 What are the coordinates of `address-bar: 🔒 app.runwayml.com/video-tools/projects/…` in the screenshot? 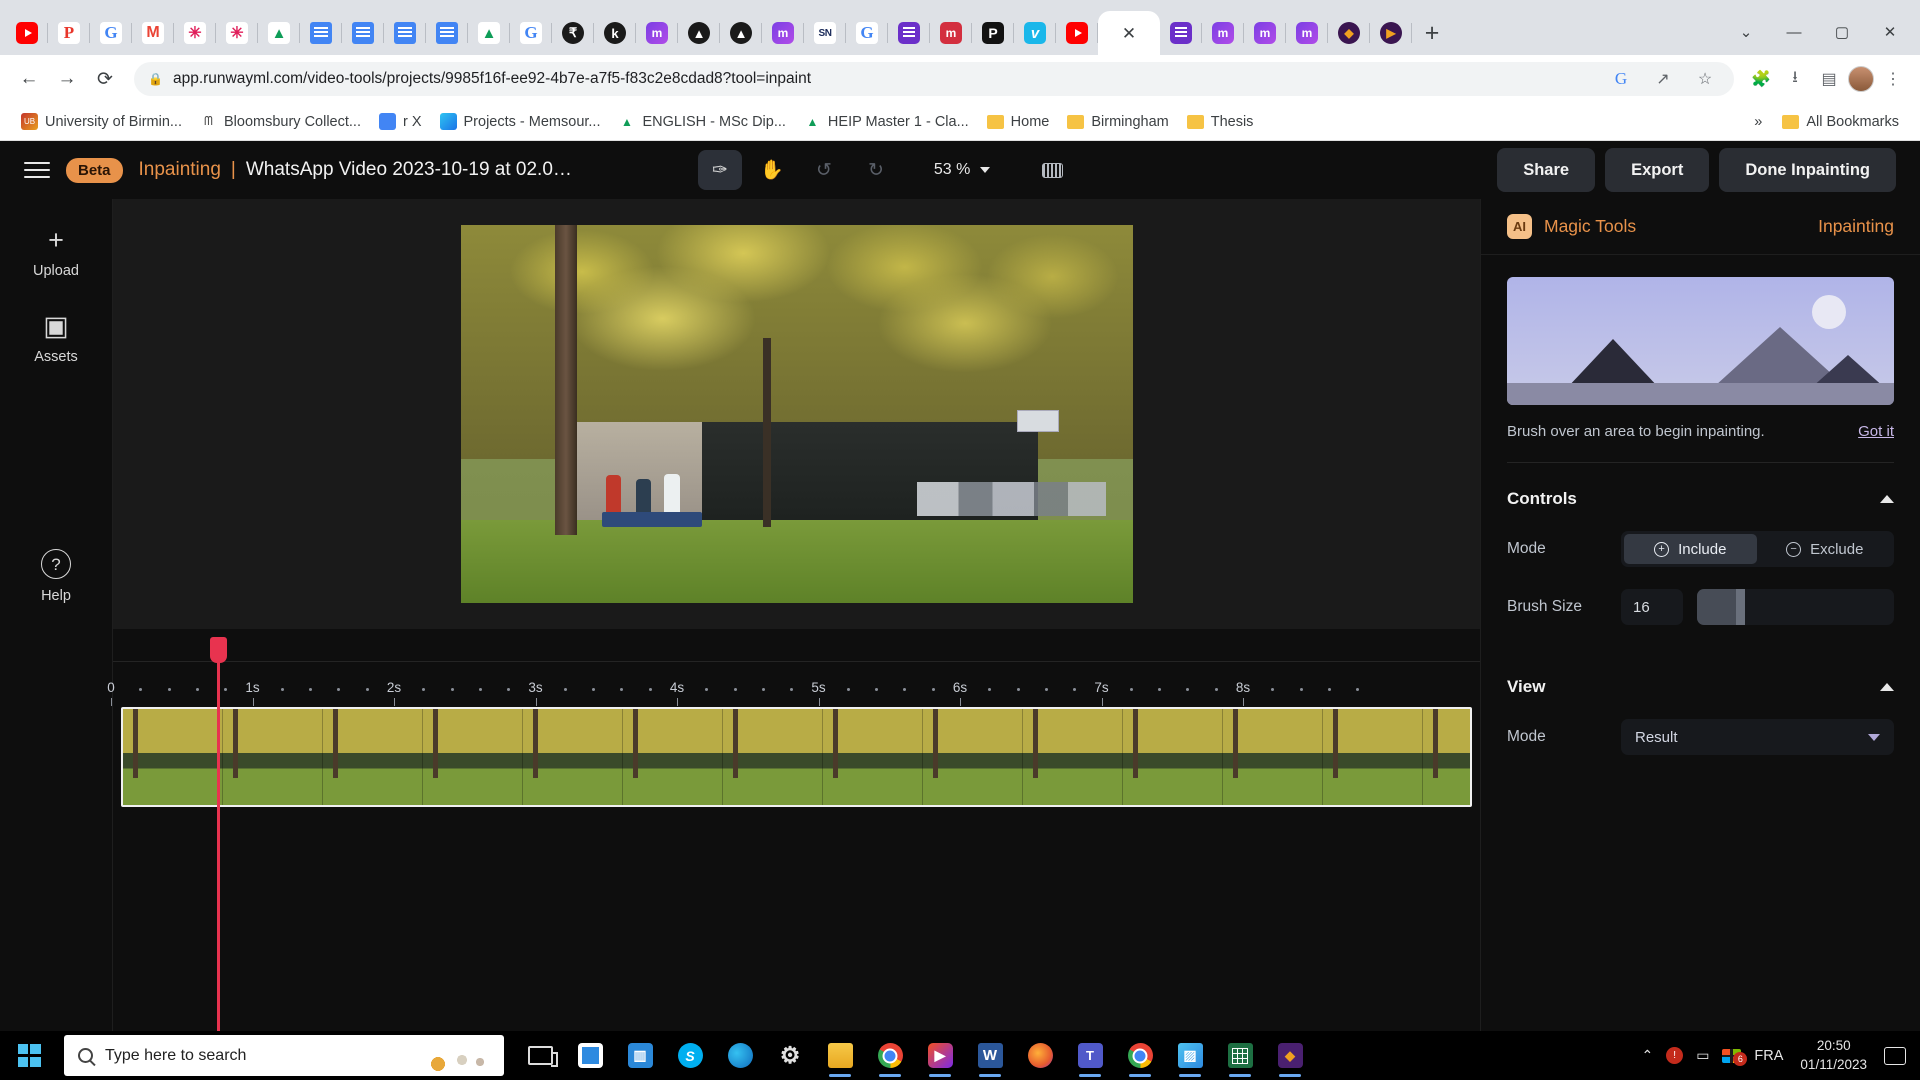 It's located at (934, 79).